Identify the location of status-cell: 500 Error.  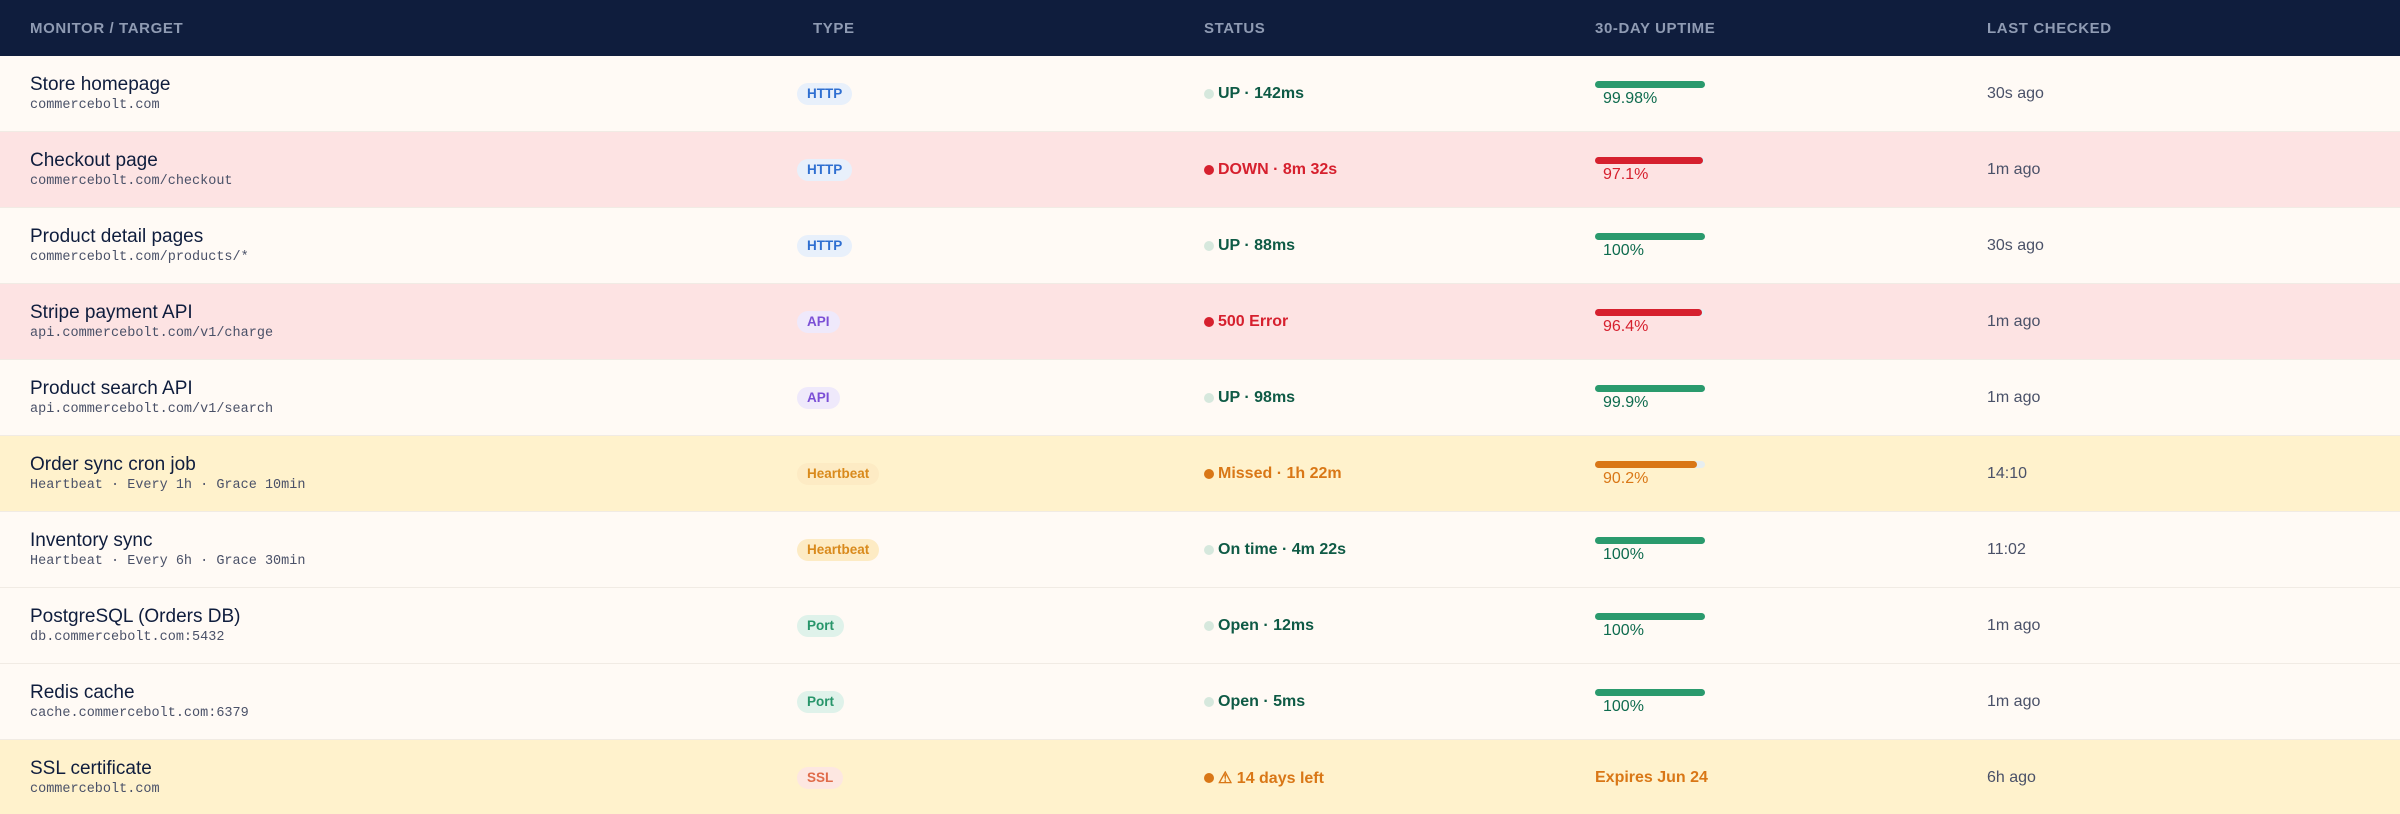
(1369, 322).